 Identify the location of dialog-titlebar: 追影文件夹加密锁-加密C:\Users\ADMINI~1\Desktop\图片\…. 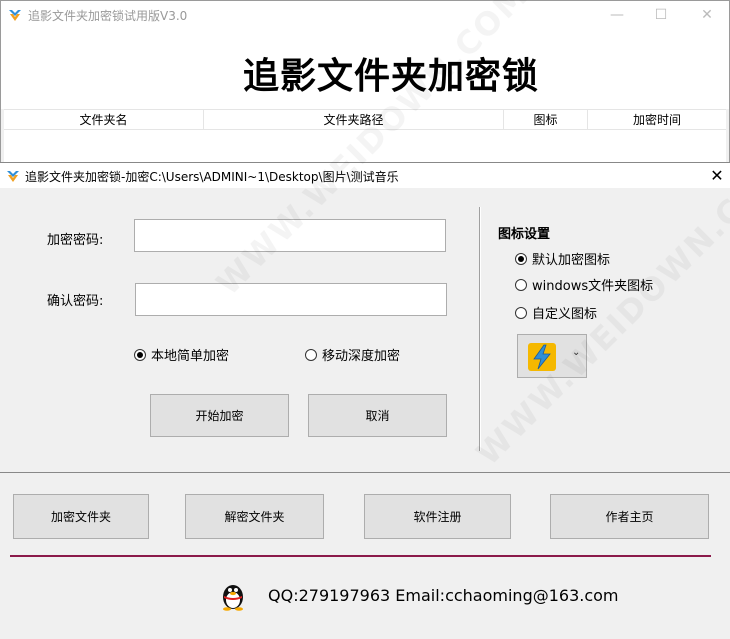
(365, 175).